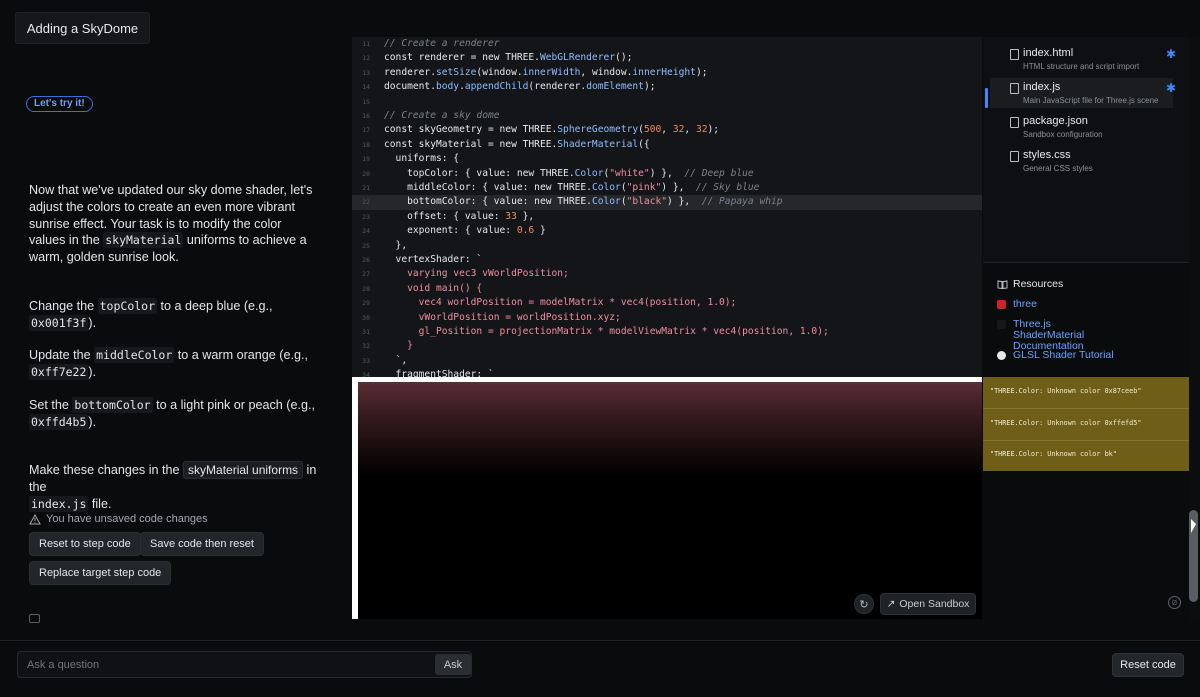 Image resolution: width=1200 pixels, height=697 pixels. What do you see at coordinates (422, 159) in the screenshot?
I see `code-token: uniforms: {` at bounding box center [422, 159].